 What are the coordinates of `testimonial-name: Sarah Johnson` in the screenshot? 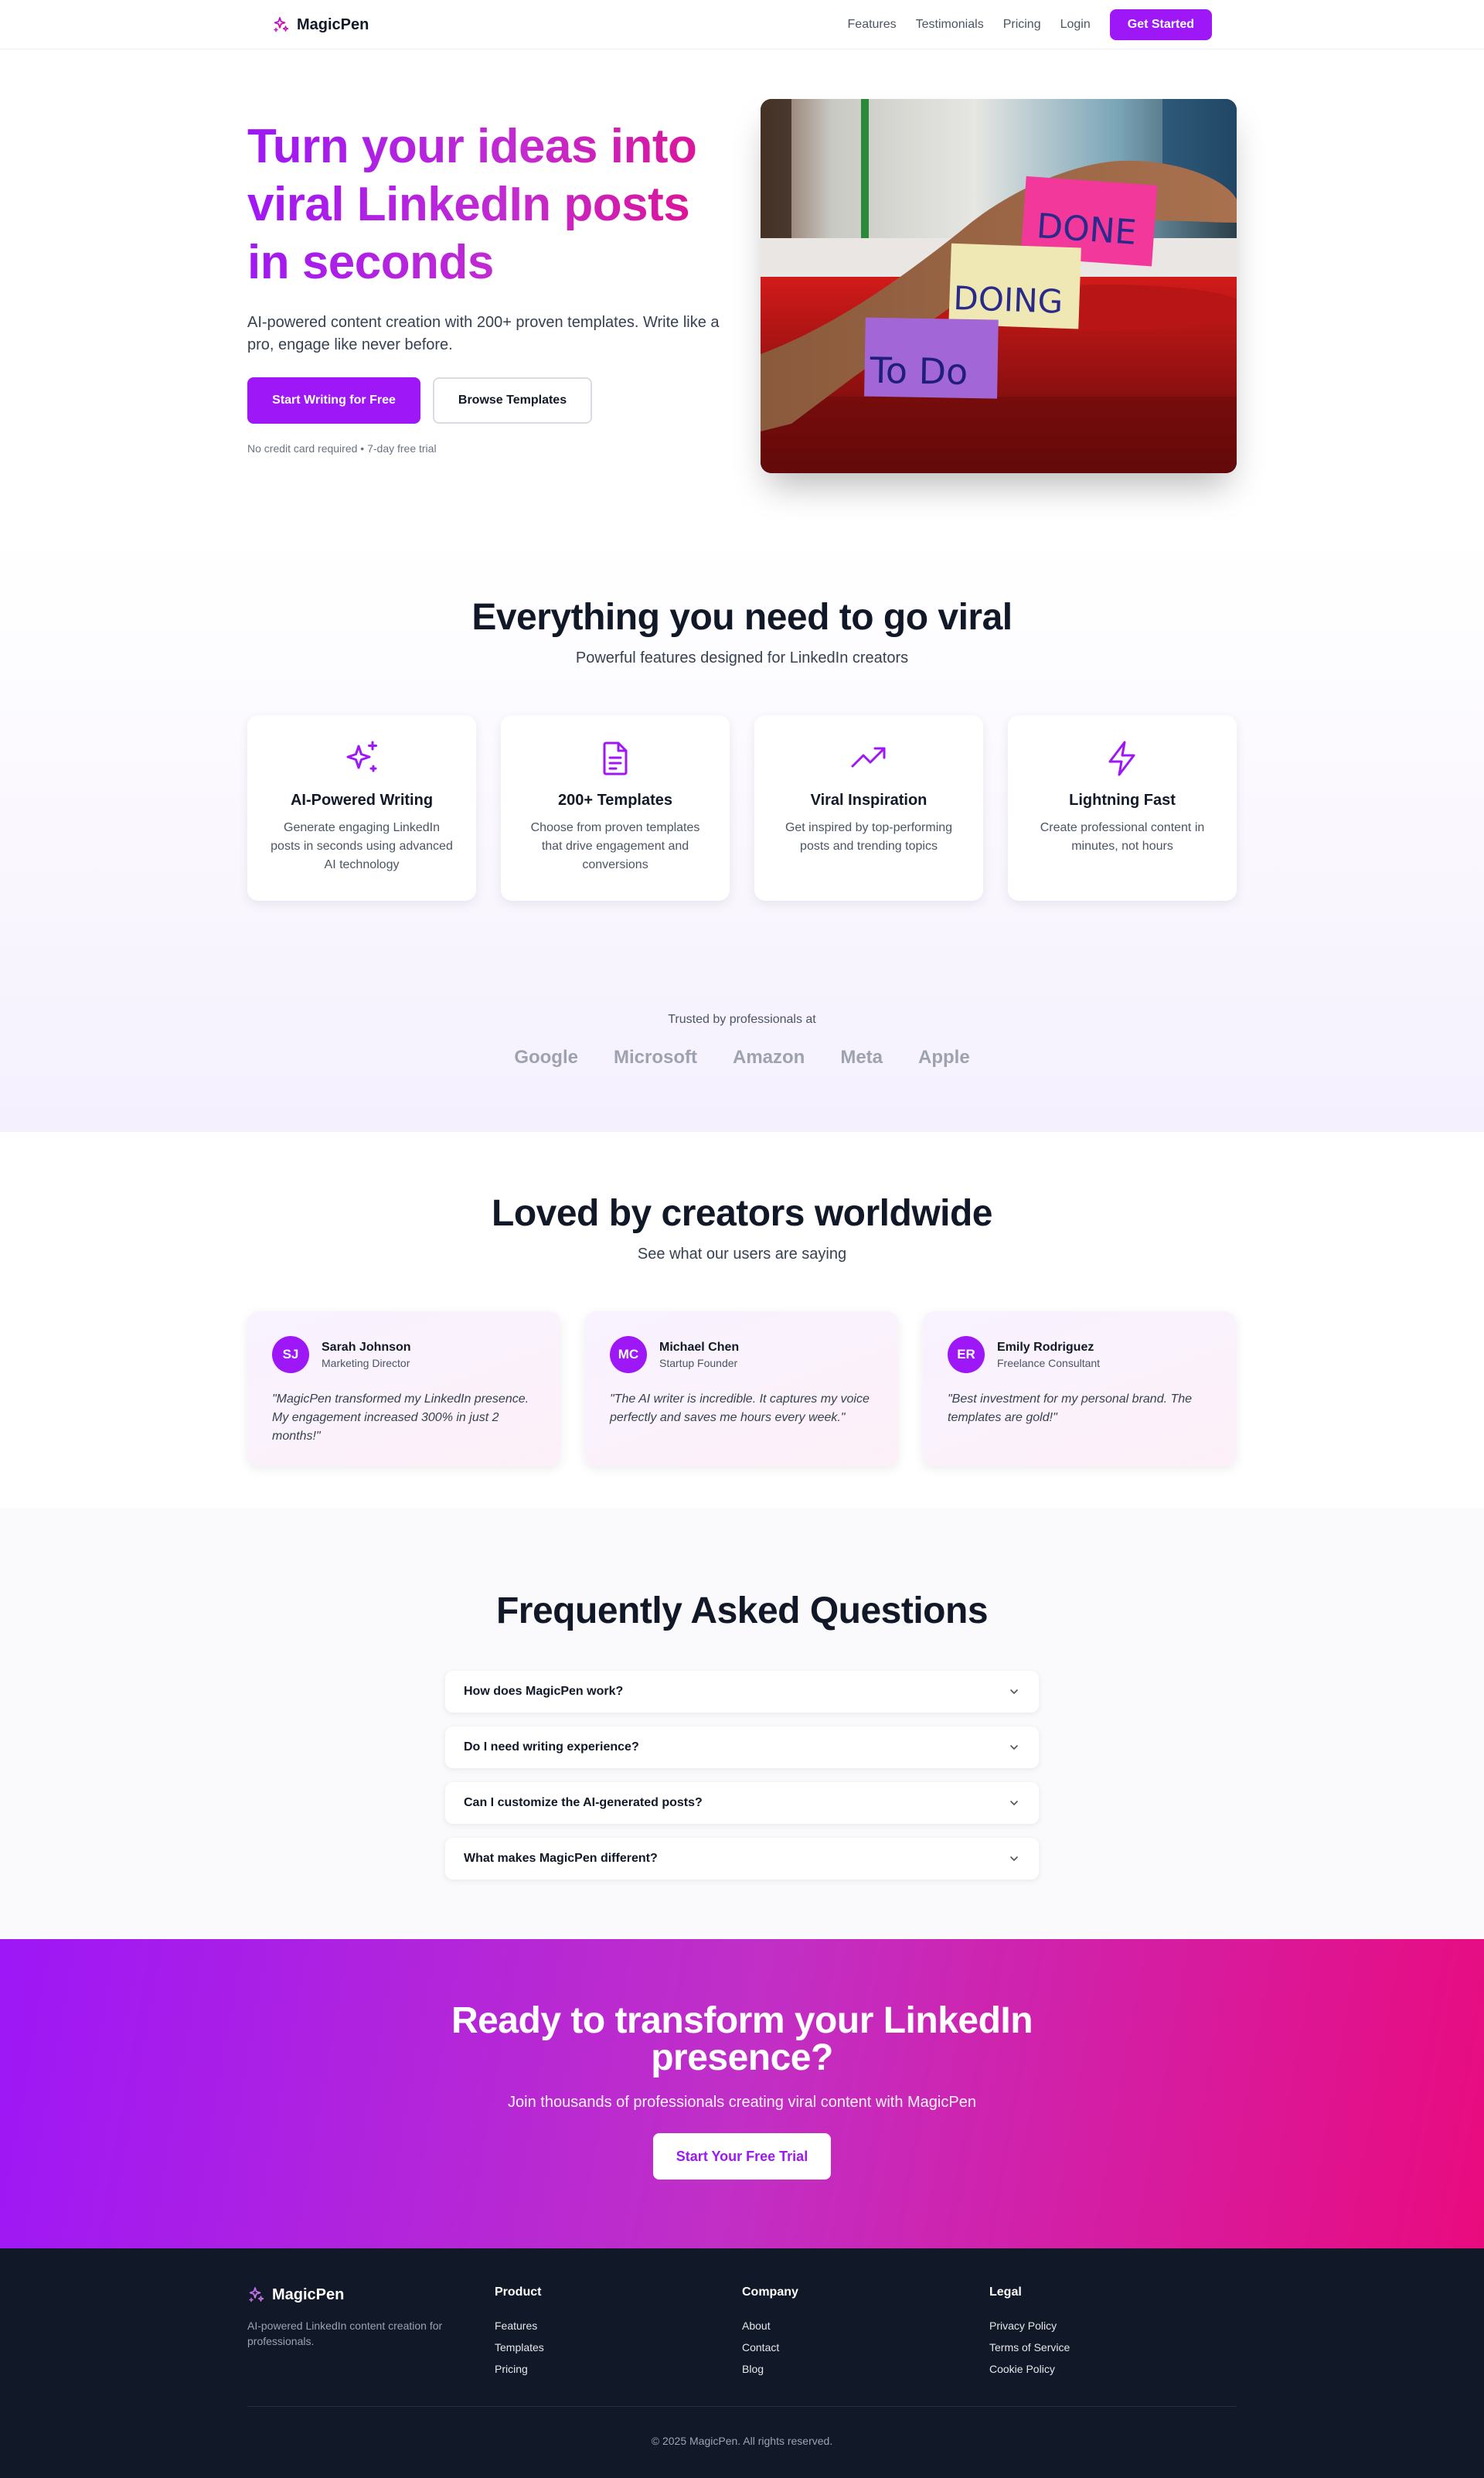 It's located at (366, 1347).